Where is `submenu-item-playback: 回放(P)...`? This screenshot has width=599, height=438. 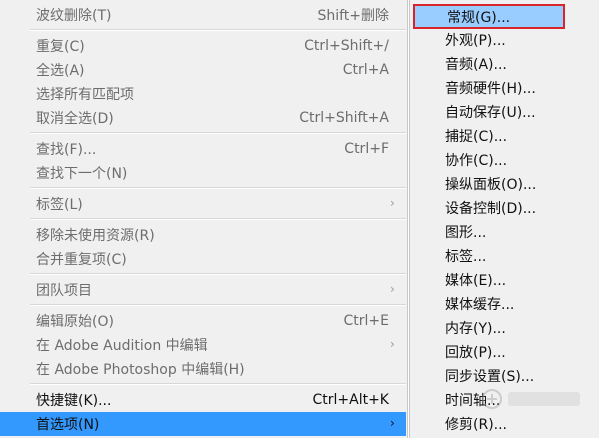 submenu-item-playback: 回放(P)... is located at coordinates (504, 352).